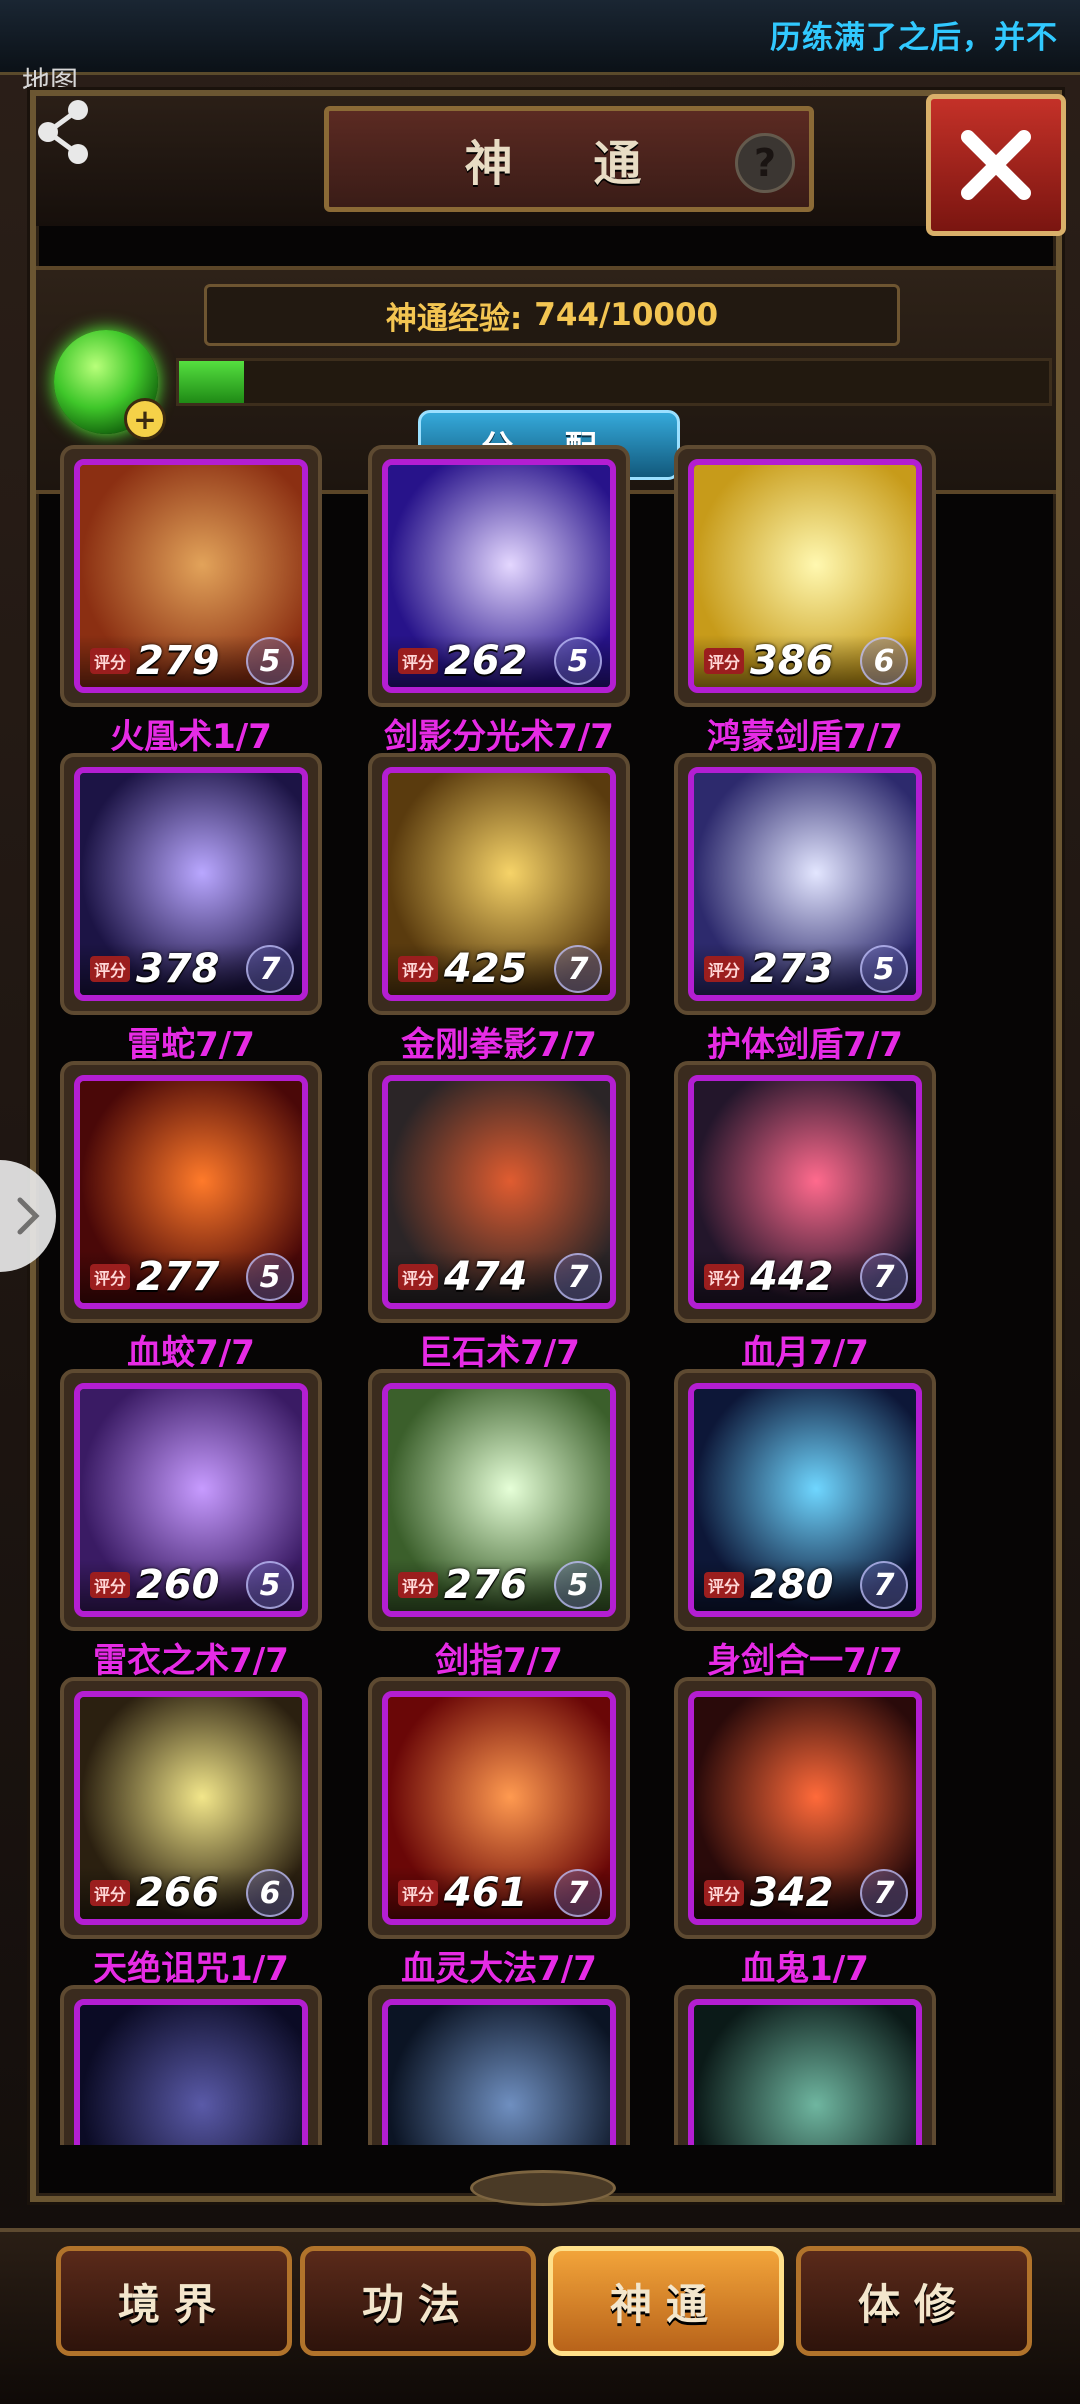 The width and height of the screenshot is (1080, 2404). Describe the element at coordinates (499, 1217) in the screenshot. I see `skill-card: 评分 474 7 巨石术7/7` at that location.